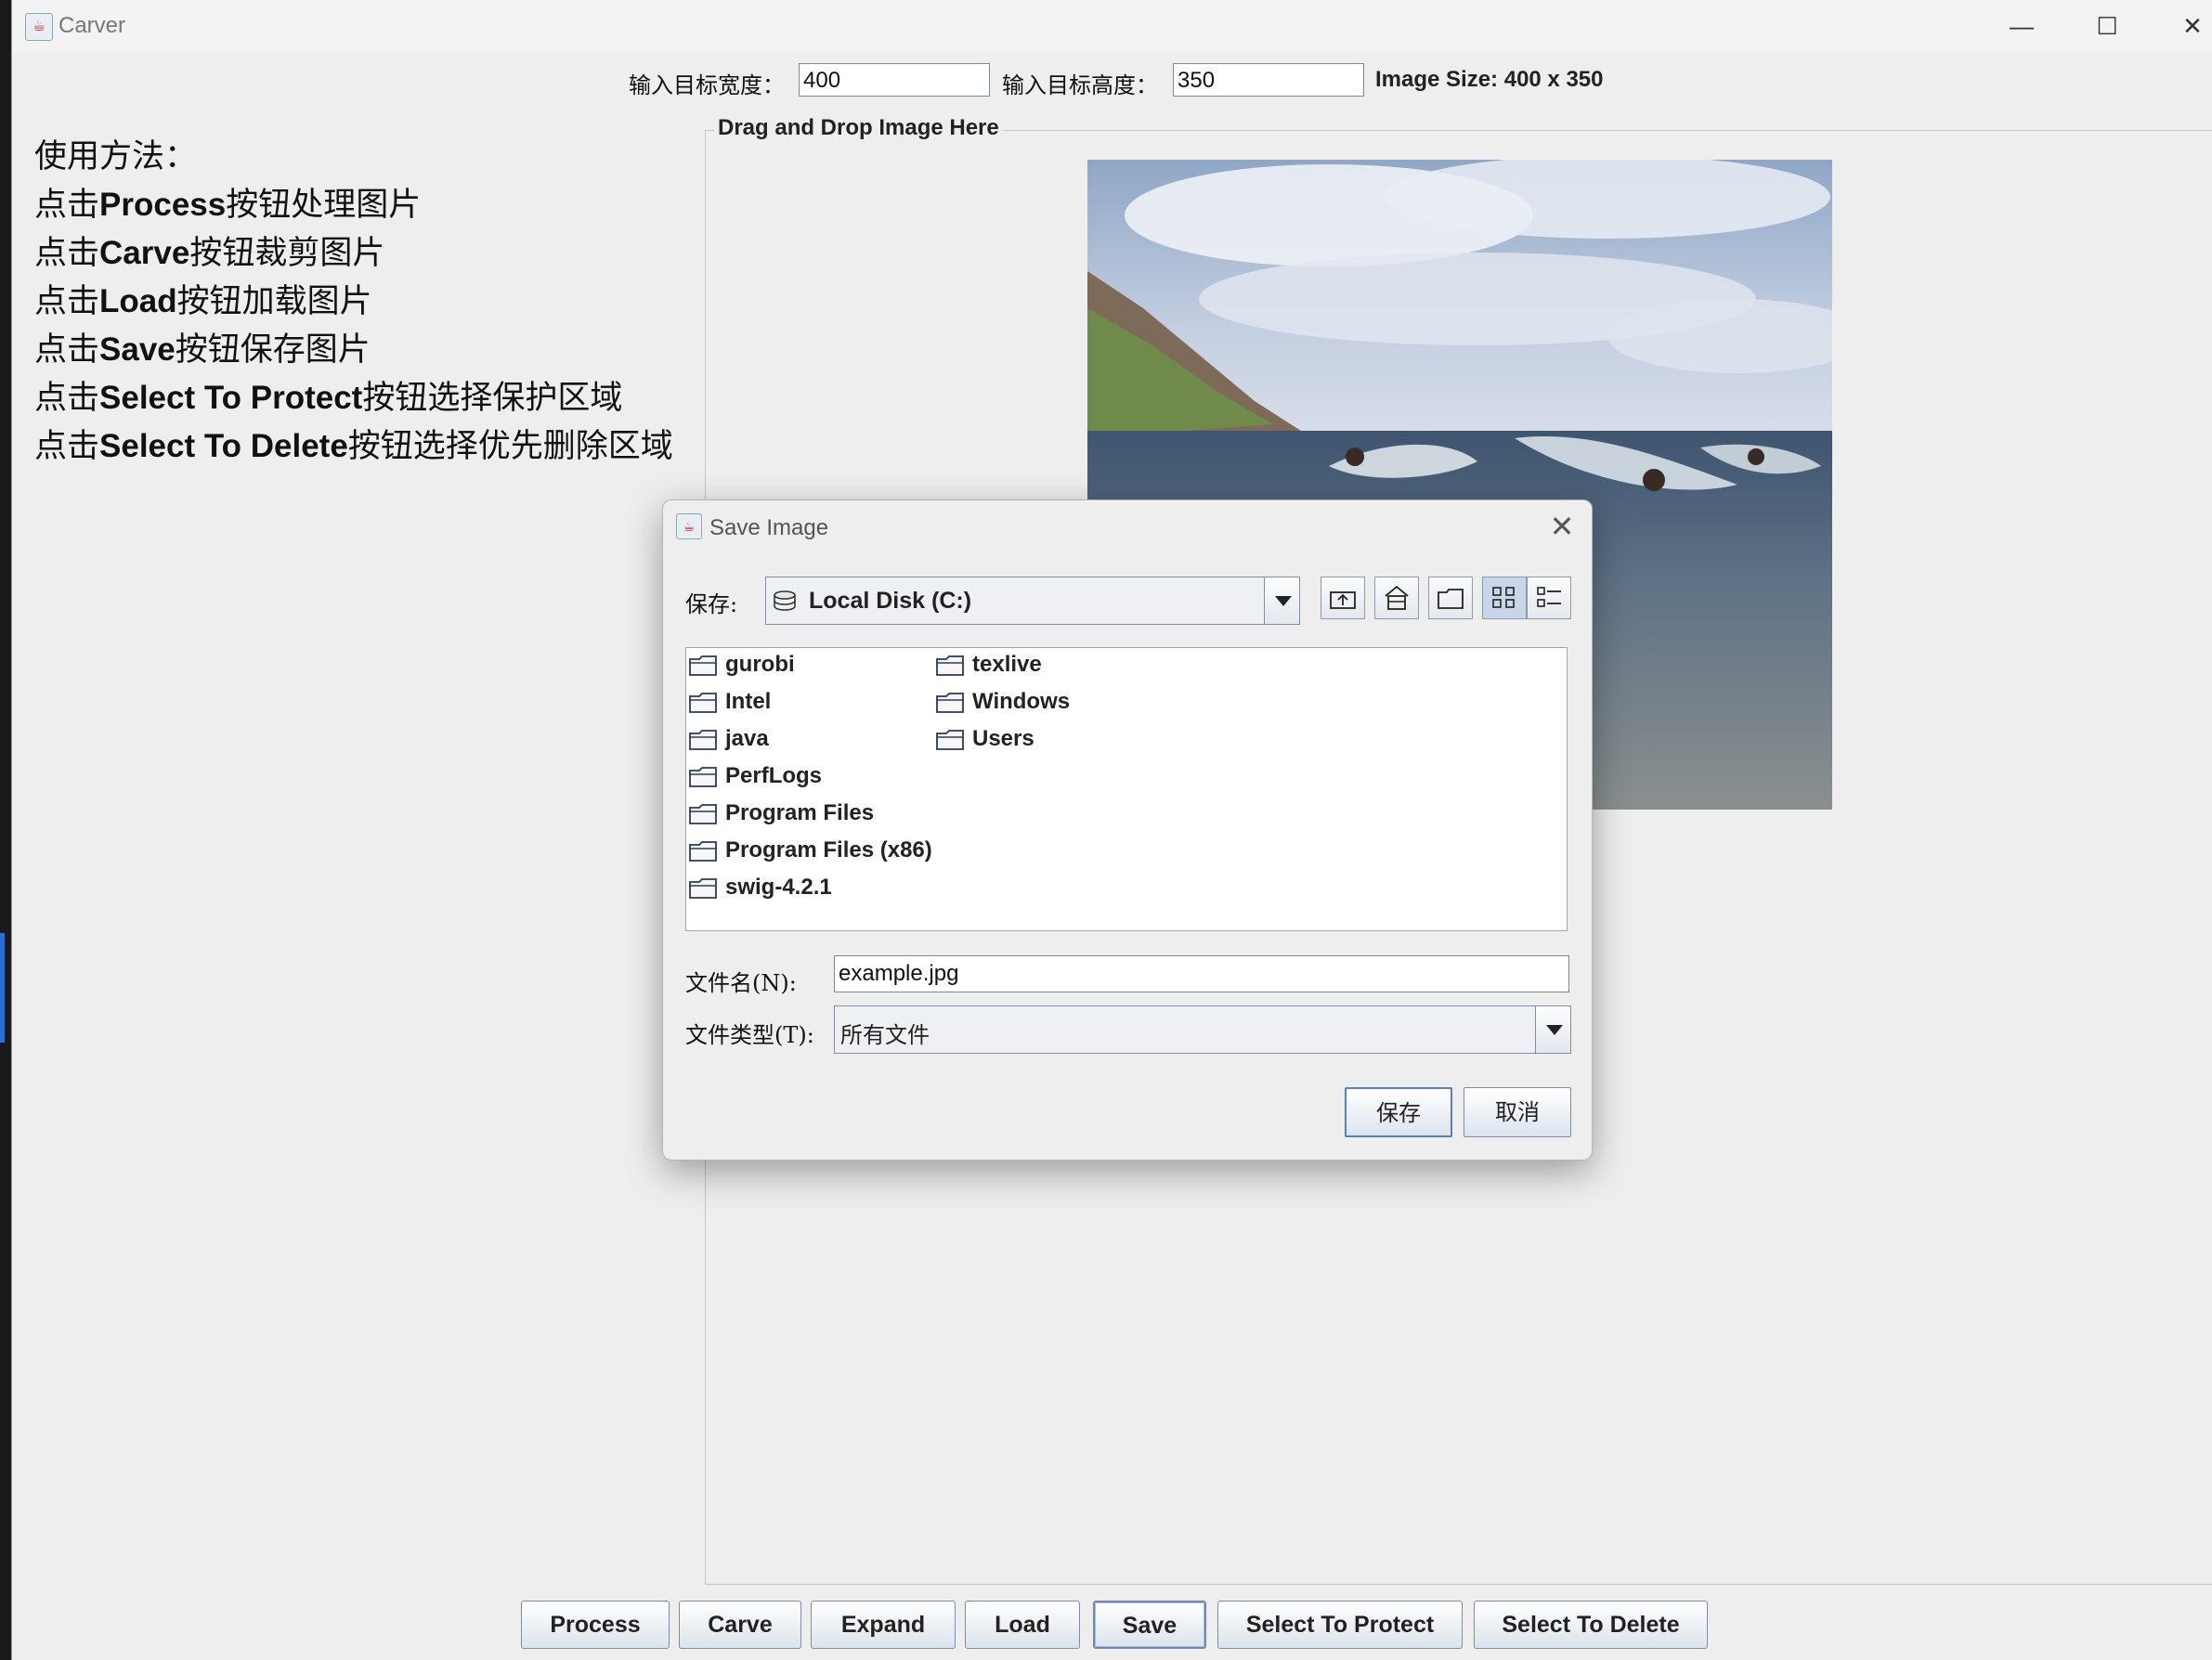 The width and height of the screenshot is (2212, 1660). I want to click on target-width-input: 400, so click(895, 80).